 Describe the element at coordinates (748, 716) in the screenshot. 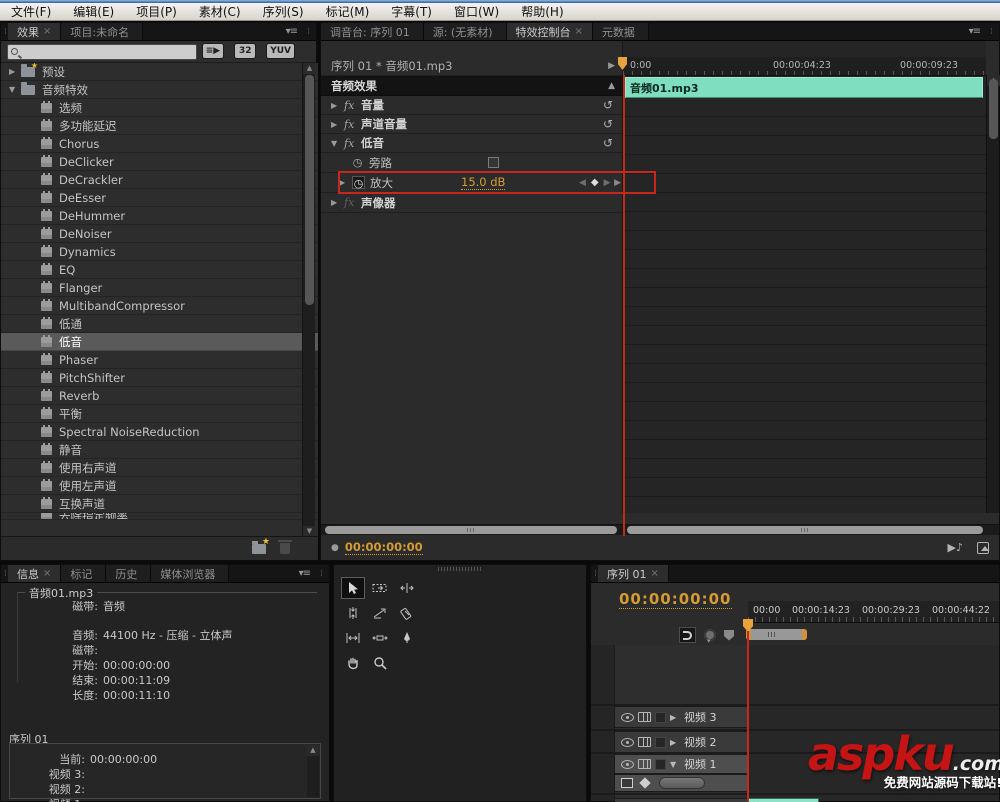

I see `current-time-indicator-line` at that location.